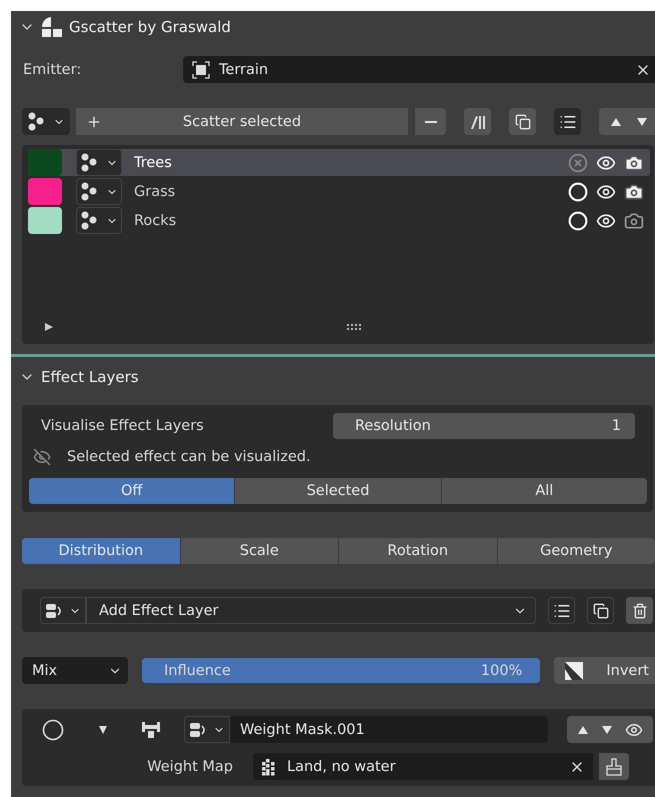  What do you see at coordinates (132, 491) in the screenshot?
I see `visualise-mode-option: Off` at bounding box center [132, 491].